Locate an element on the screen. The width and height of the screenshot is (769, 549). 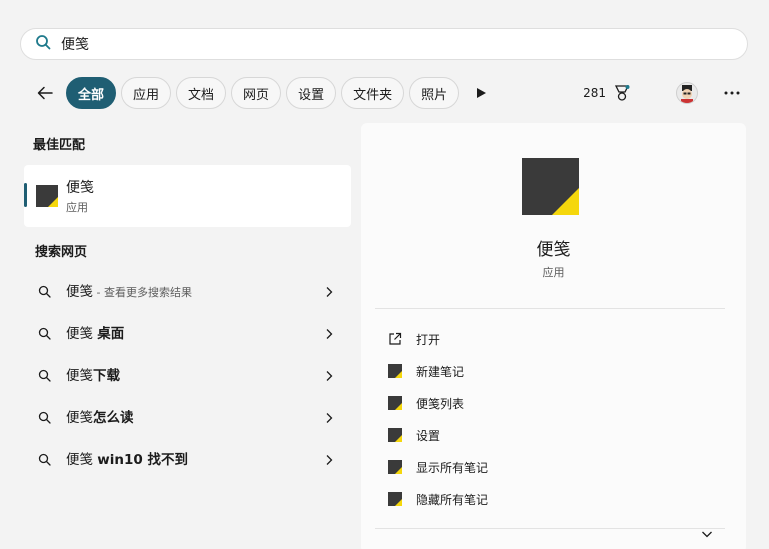
action-hide-all-notes: 隐藏所有笔记 is located at coordinates (437, 499).